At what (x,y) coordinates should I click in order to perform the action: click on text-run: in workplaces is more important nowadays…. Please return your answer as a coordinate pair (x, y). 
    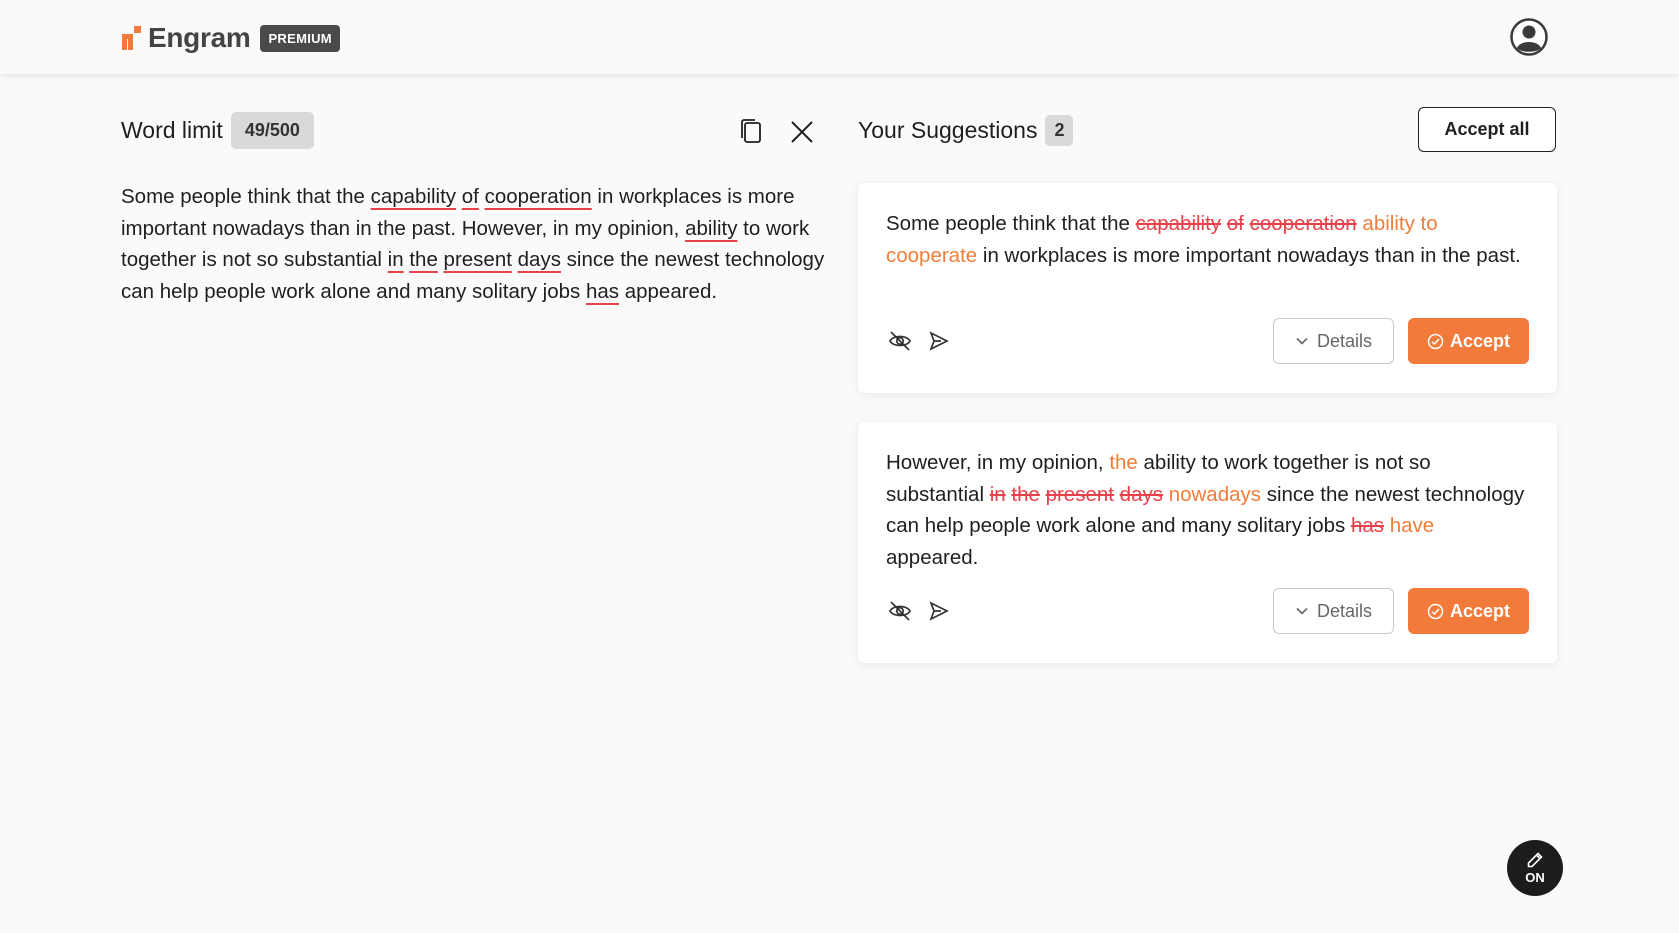
    Looking at the image, I should click on (1249, 255).